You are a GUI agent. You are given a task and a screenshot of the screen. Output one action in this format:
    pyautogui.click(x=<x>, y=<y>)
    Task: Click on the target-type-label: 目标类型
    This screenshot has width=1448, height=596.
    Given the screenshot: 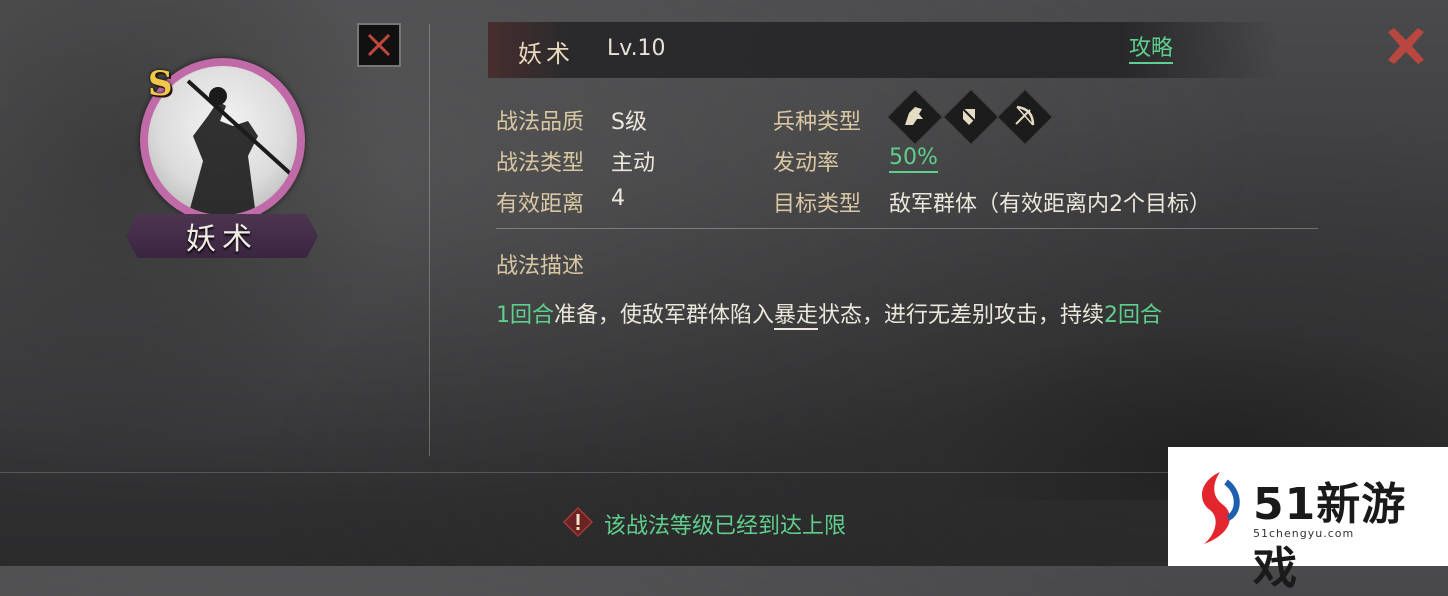 What is the action you would take?
    pyautogui.click(x=817, y=204)
    